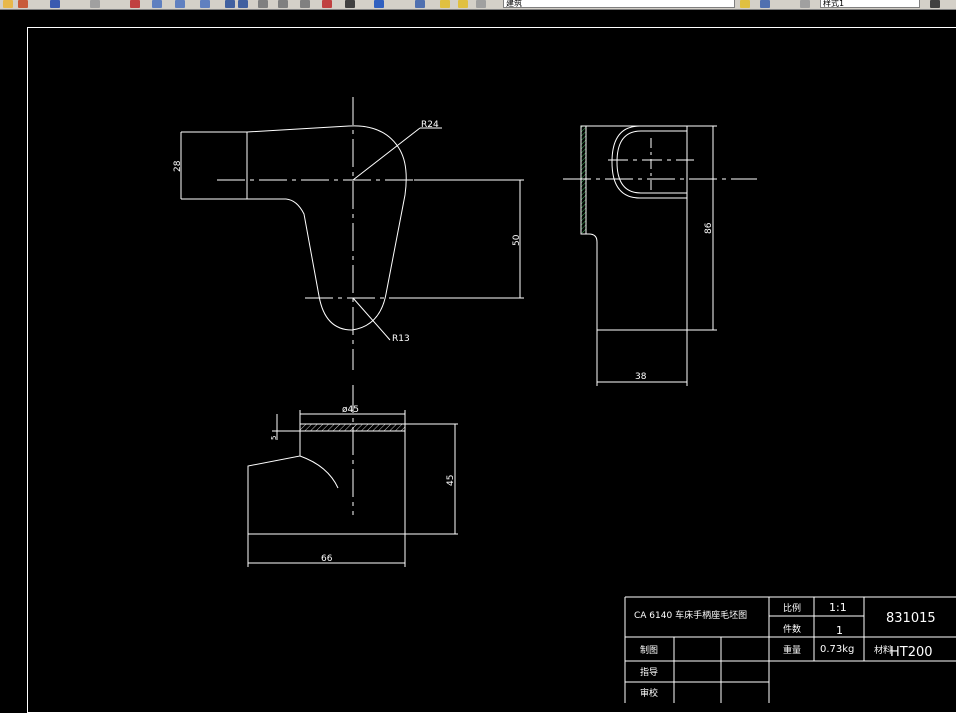 Image resolution: width=956 pixels, height=713 pixels. I want to click on layer-state-icon, so click(445, 4).